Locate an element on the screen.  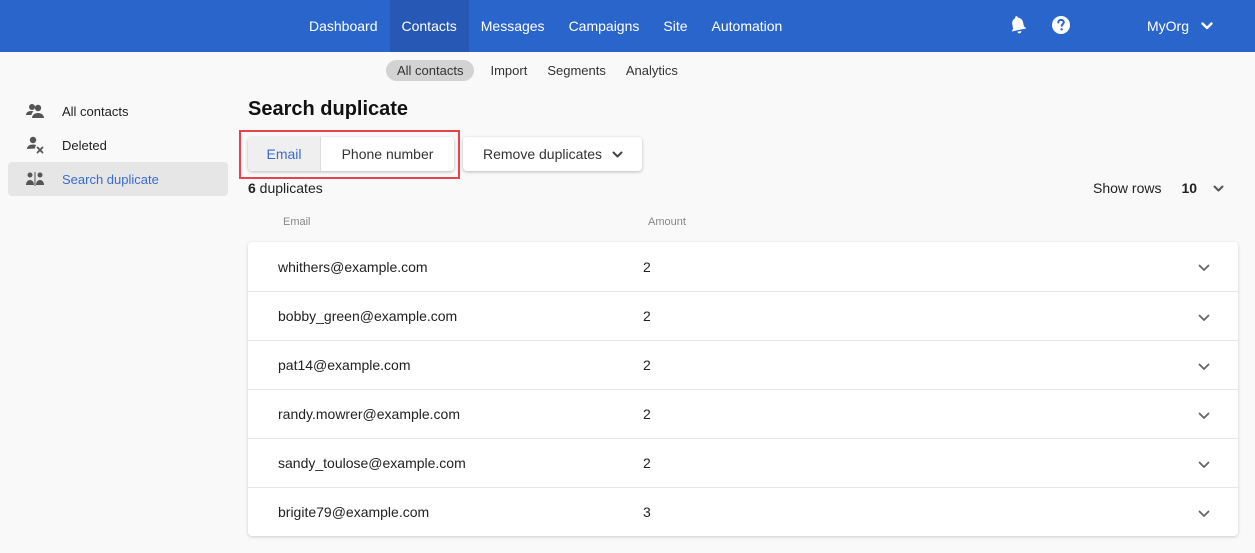
row-email: pat14@example.com is located at coordinates (344, 365).